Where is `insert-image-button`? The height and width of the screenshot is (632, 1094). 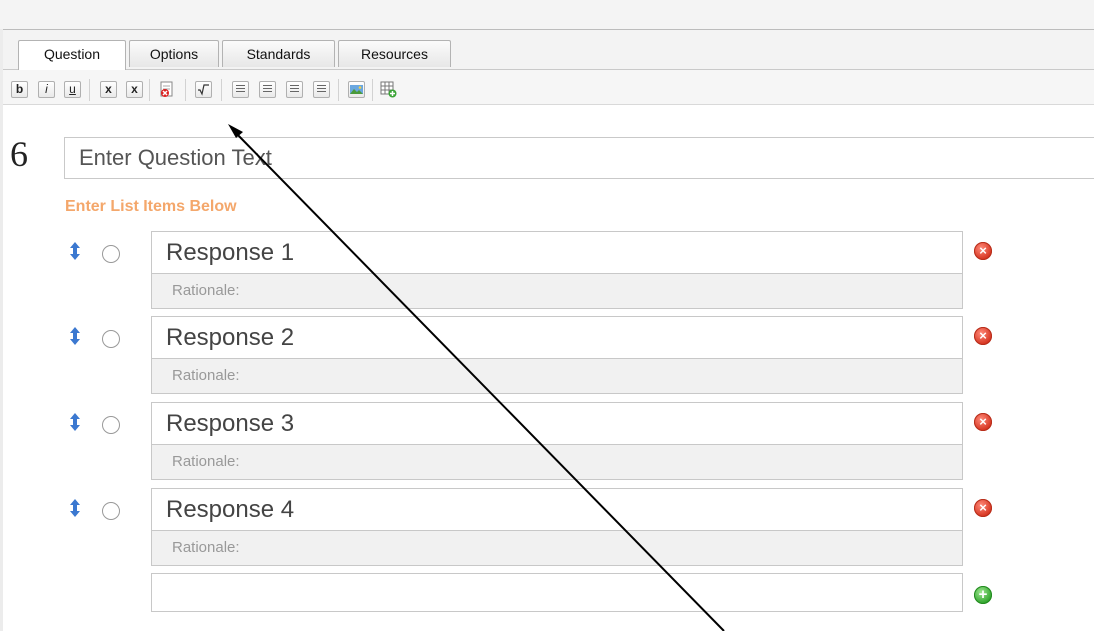 insert-image-button is located at coordinates (356, 89).